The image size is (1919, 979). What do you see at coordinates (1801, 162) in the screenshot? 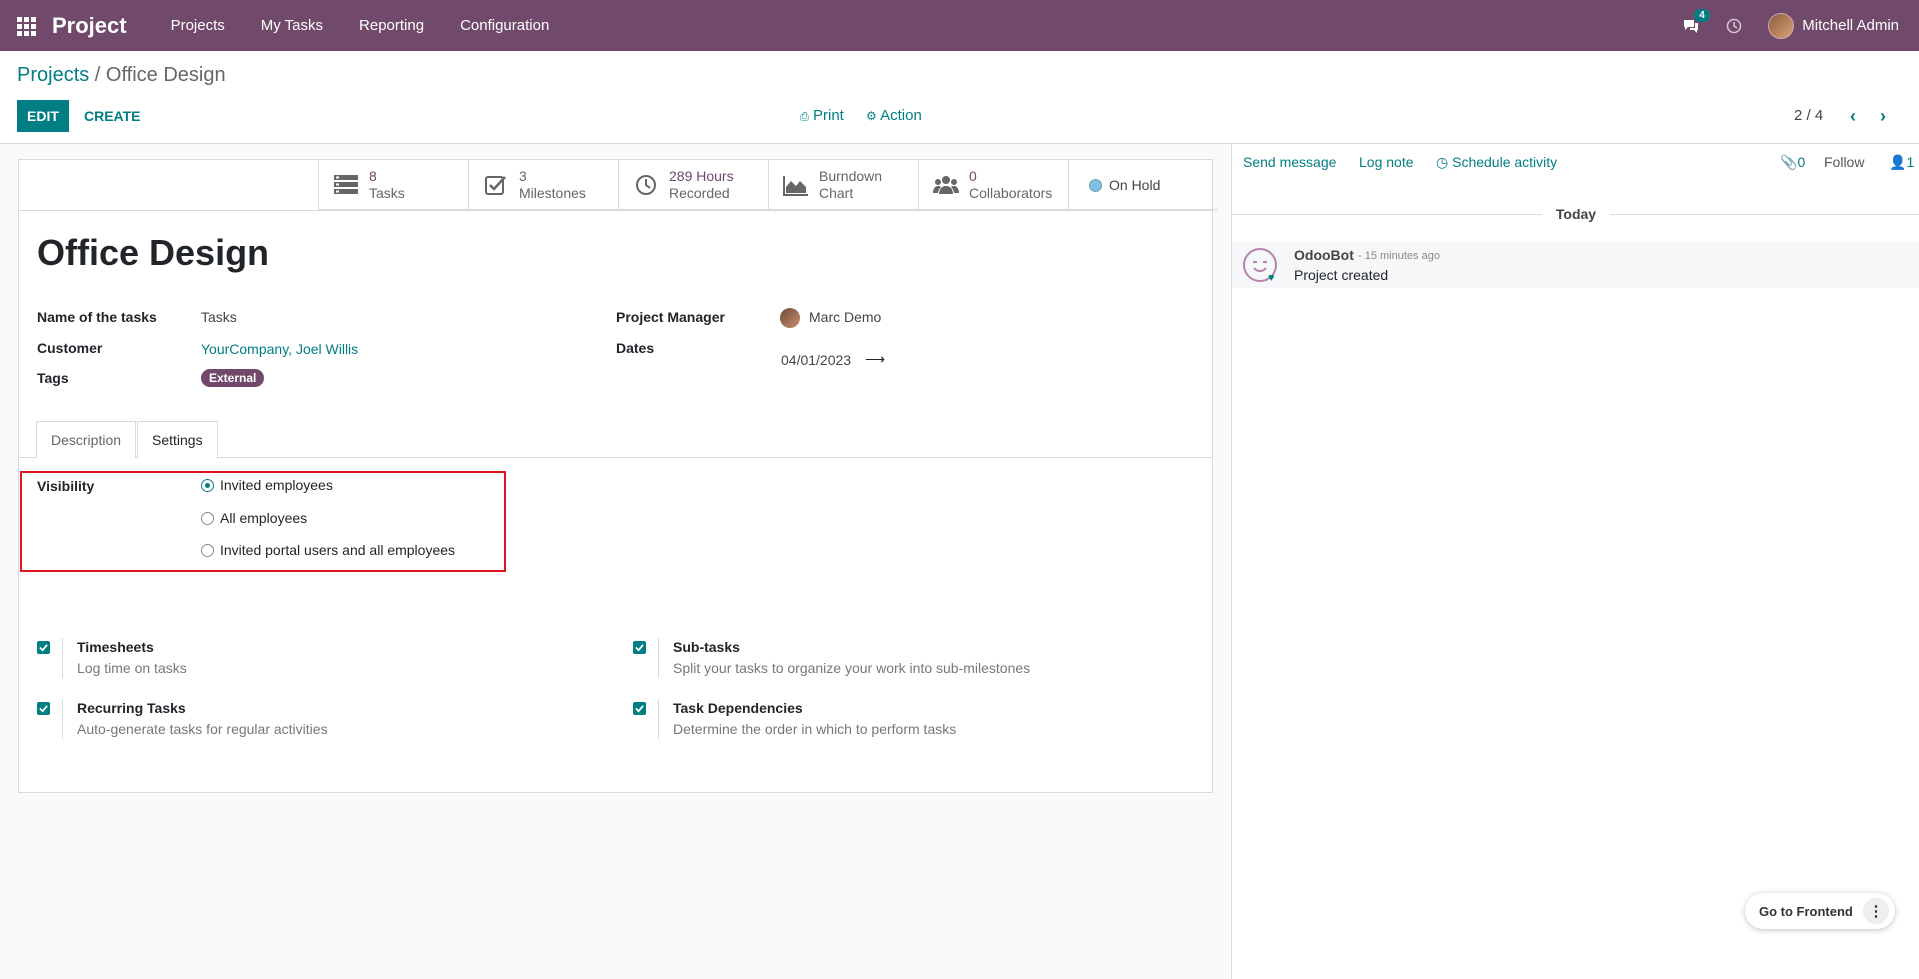
I see `attachments-count: 0` at bounding box center [1801, 162].